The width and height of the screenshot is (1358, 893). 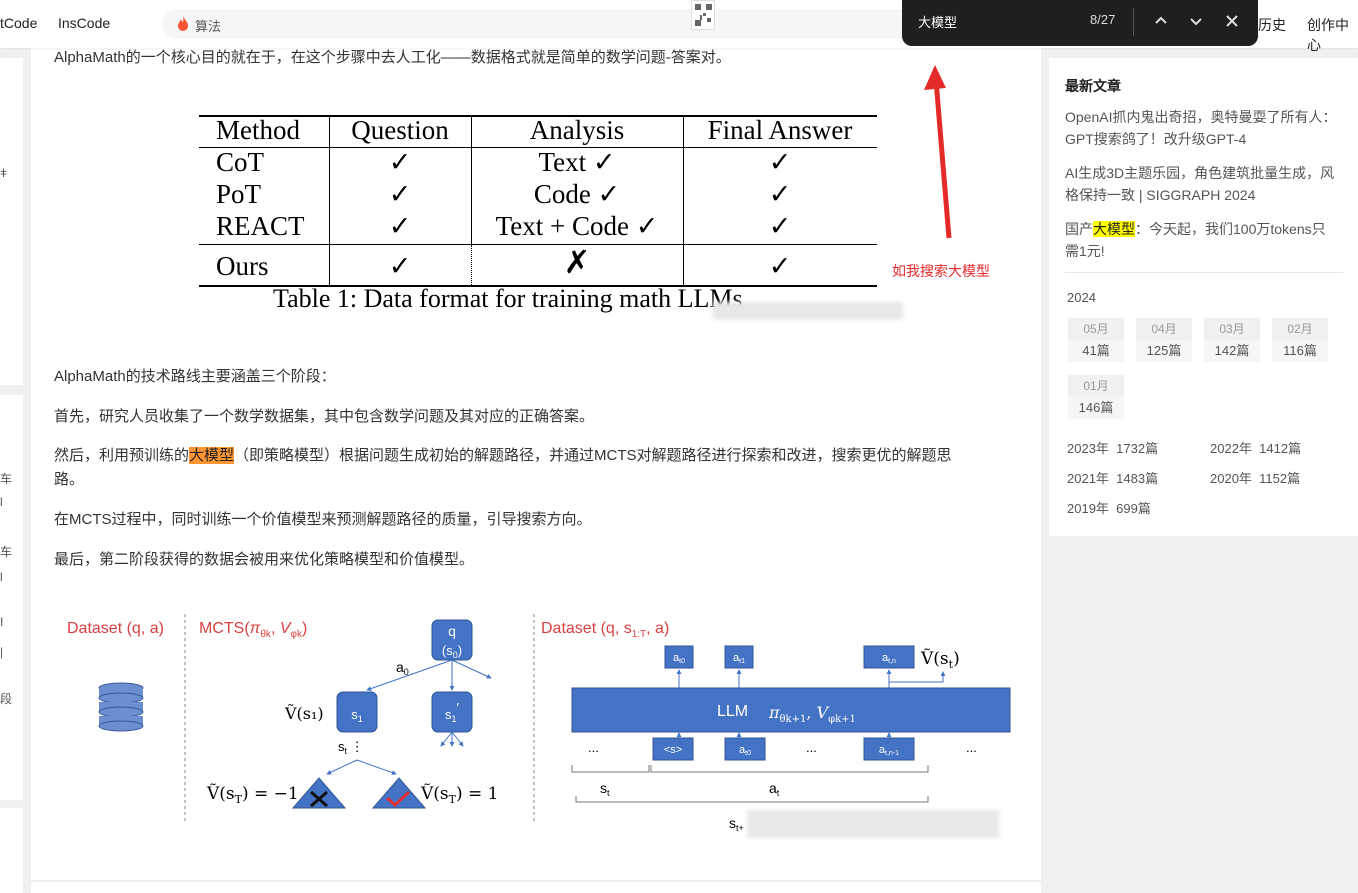 What do you see at coordinates (459, 794) in the screenshot?
I see `value-pos-label: Ṽ(sT) = 1` at bounding box center [459, 794].